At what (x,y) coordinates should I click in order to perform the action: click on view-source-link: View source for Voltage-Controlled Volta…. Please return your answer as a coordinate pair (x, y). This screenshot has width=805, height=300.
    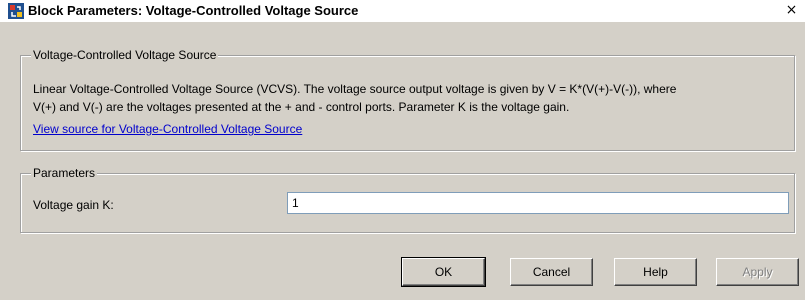
    Looking at the image, I should click on (167, 129).